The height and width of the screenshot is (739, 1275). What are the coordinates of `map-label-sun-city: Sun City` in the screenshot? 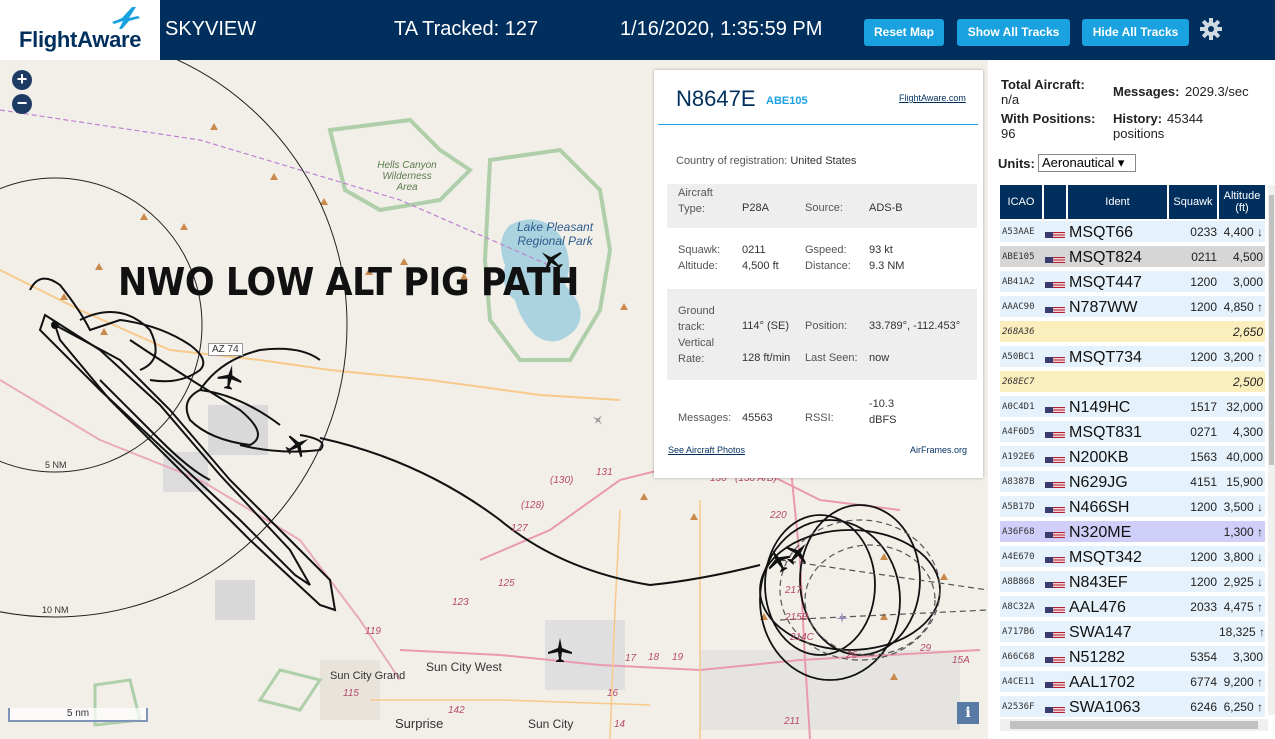 It's located at (551, 724).